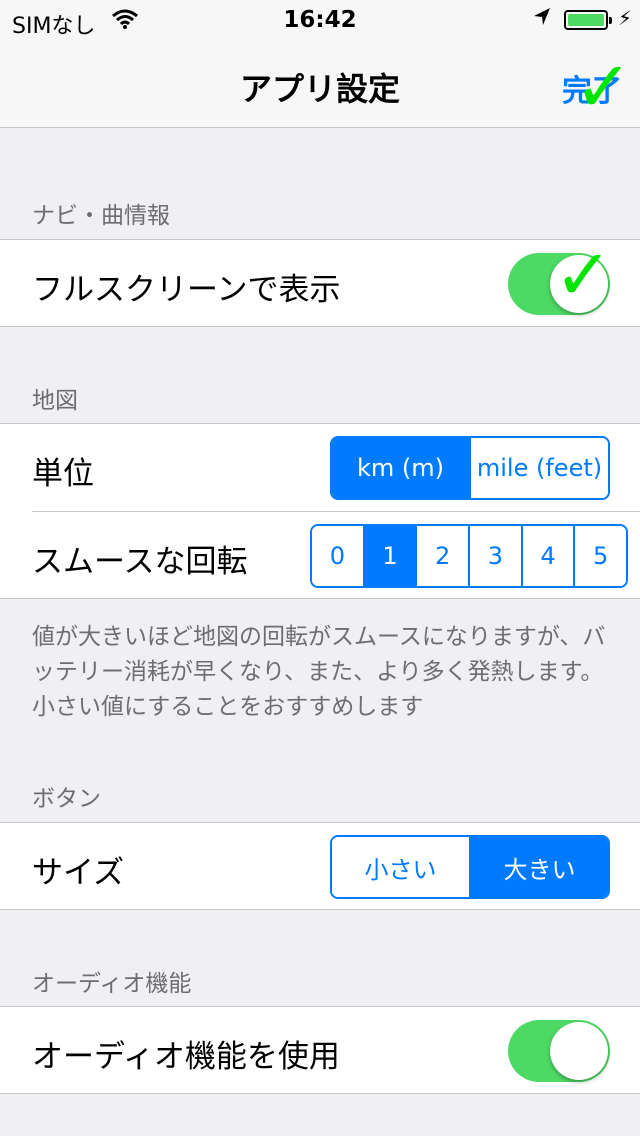 The image size is (640, 1136). I want to click on fullscreen-toggle, so click(559, 284).